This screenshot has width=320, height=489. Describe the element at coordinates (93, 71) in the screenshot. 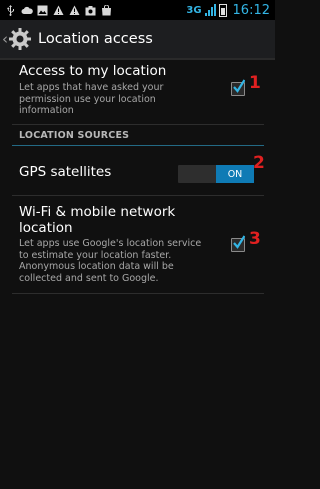

I see `item-title: Access to my location` at that location.